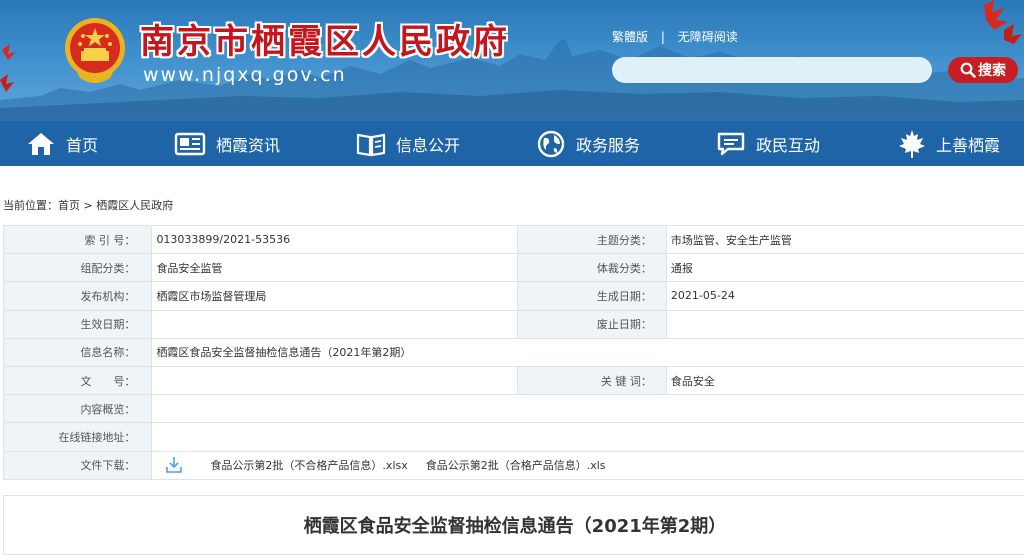 The width and height of the screenshot is (1024, 555). I want to click on table-row: 生效日期： 废止日期：, so click(514, 324).